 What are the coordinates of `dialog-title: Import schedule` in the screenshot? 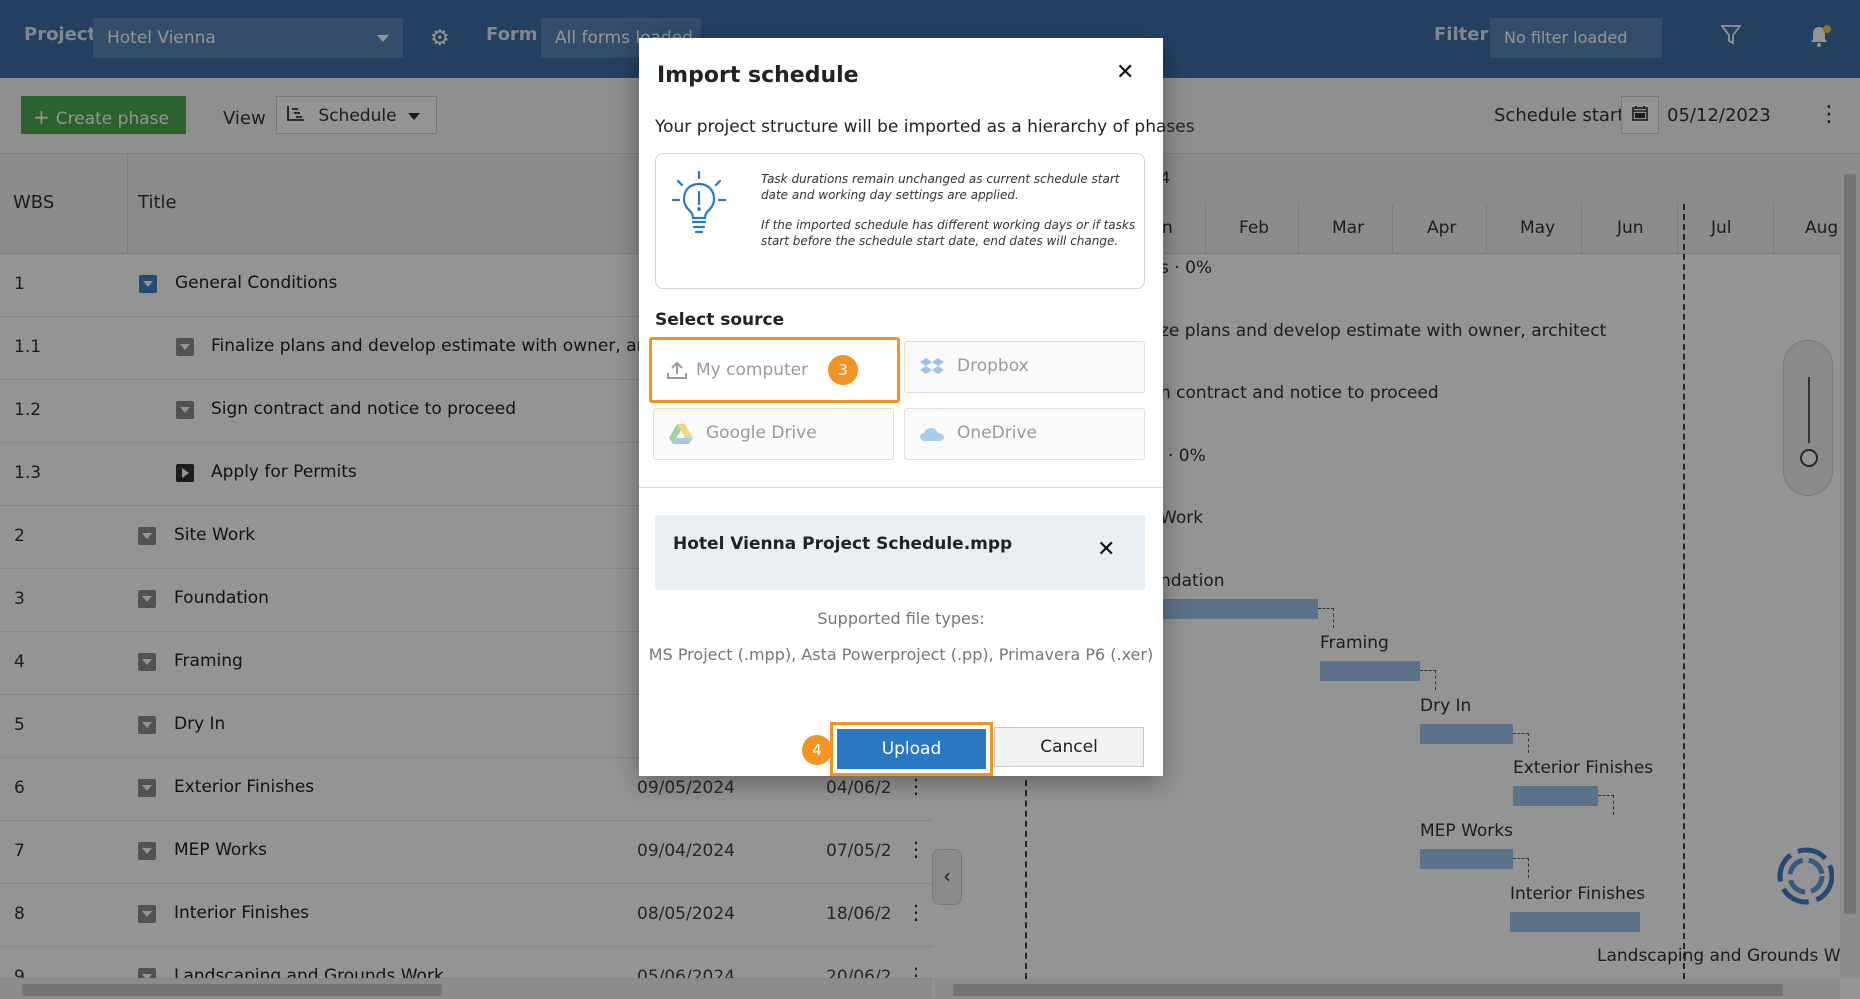 It's located at (758, 75).